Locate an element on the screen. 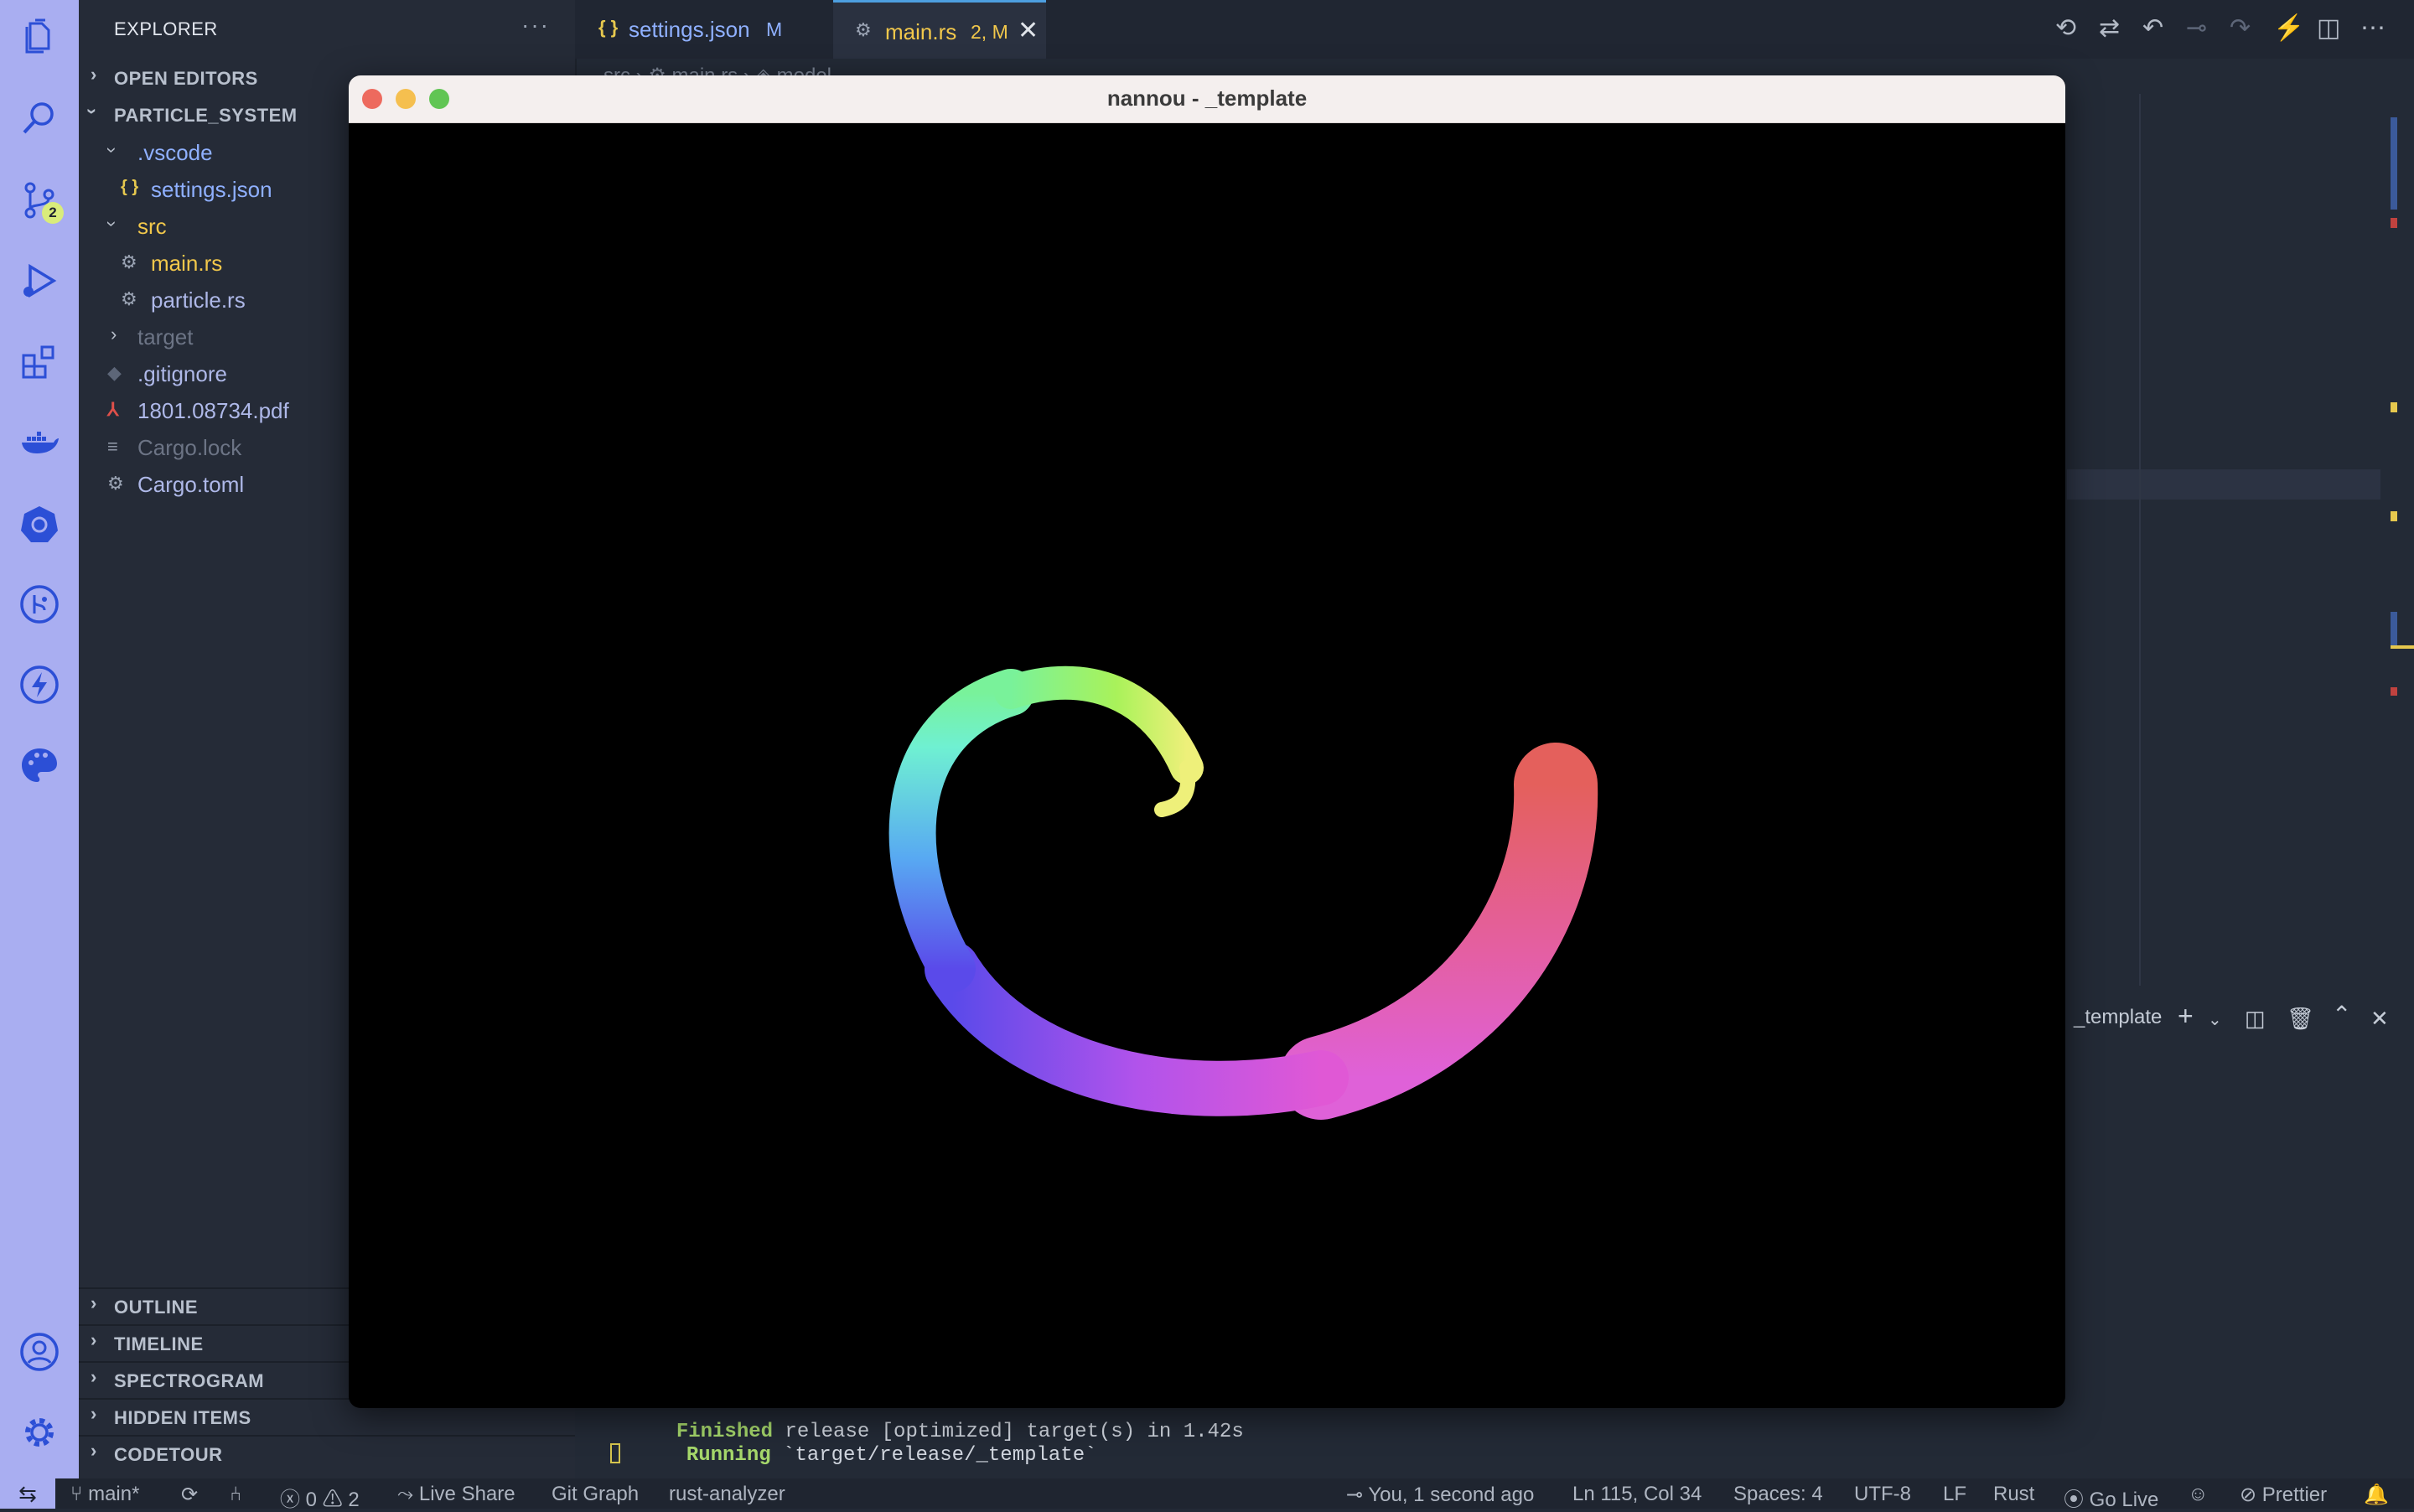 Image resolution: width=2414 pixels, height=1512 pixels. branch-indicator: ⑂ main* is located at coordinates (105, 1494).